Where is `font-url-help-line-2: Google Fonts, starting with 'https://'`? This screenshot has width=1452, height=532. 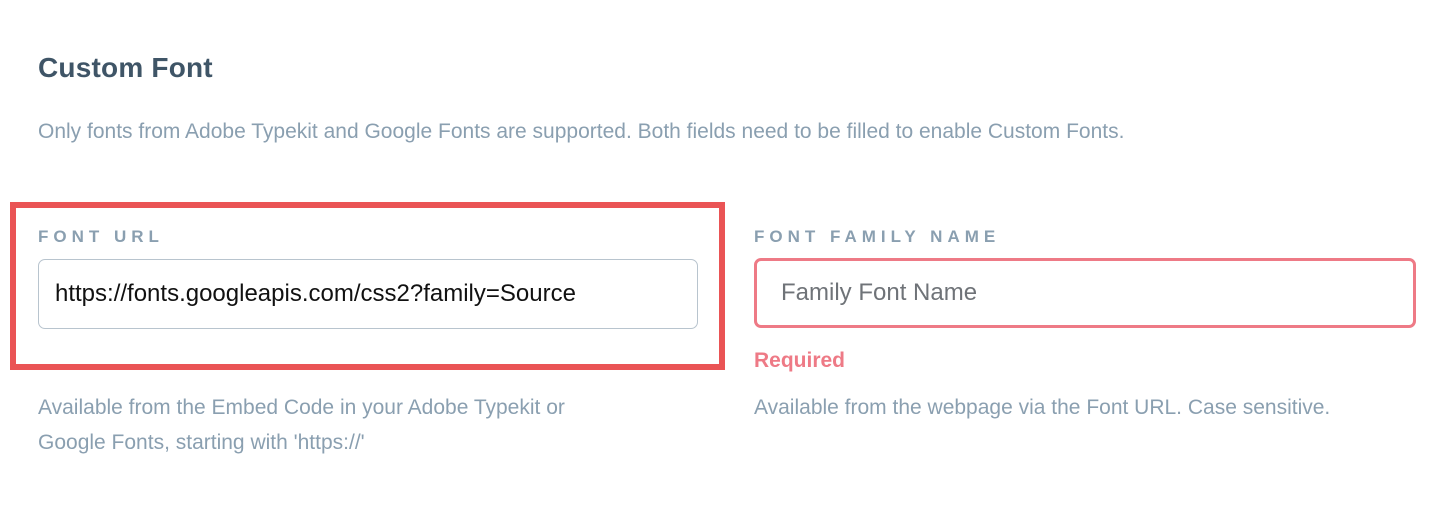 font-url-help-line-2: Google Fonts, starting with 'https://' is located at coordinates (201, 442).